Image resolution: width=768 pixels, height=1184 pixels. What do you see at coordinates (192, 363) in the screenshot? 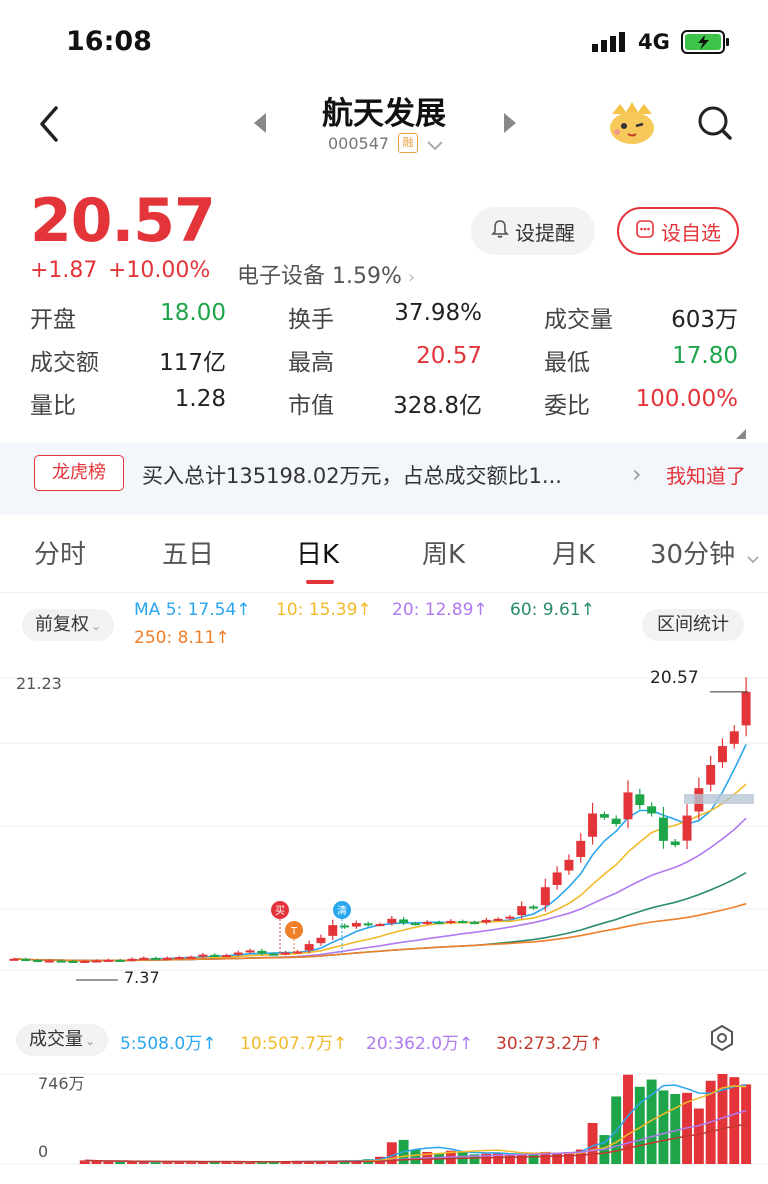
I see `stat-value: 117亿` at bounding box center [192, 363].